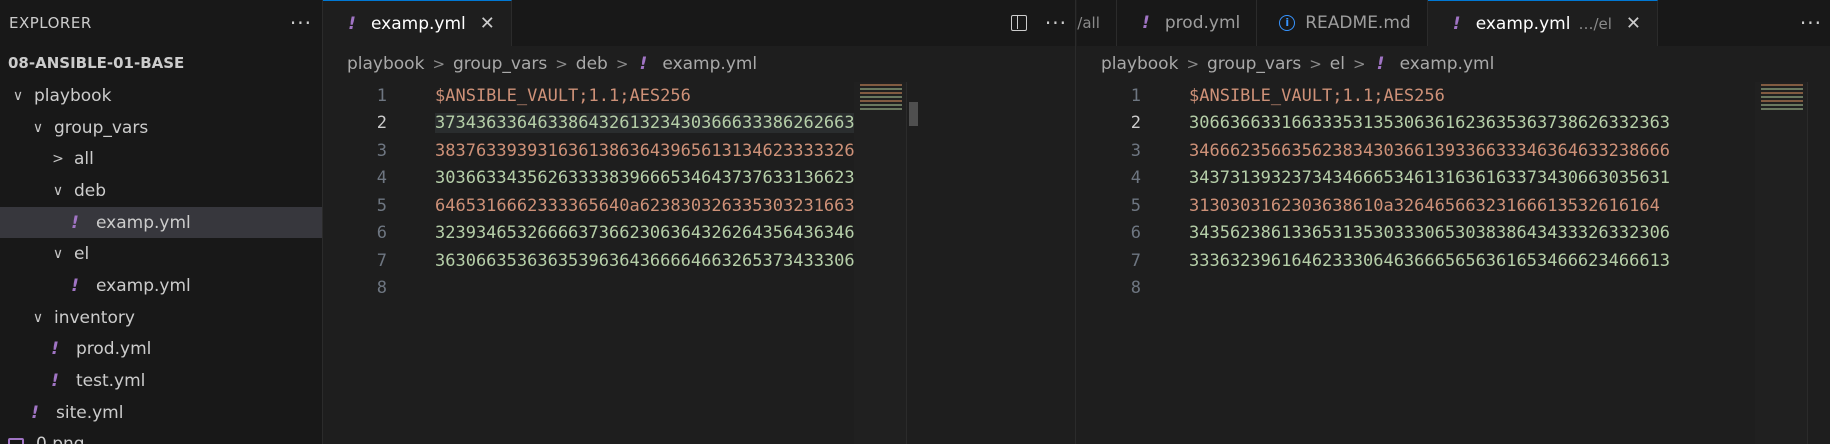 Image resolution: width=1830 pixels, height=444 pixels. What do you see at coordinates (1542, 23) in the screenshot?
I see `editor-tab: ! examp.yml …/el ✕` at bounding box center [1542, 23].